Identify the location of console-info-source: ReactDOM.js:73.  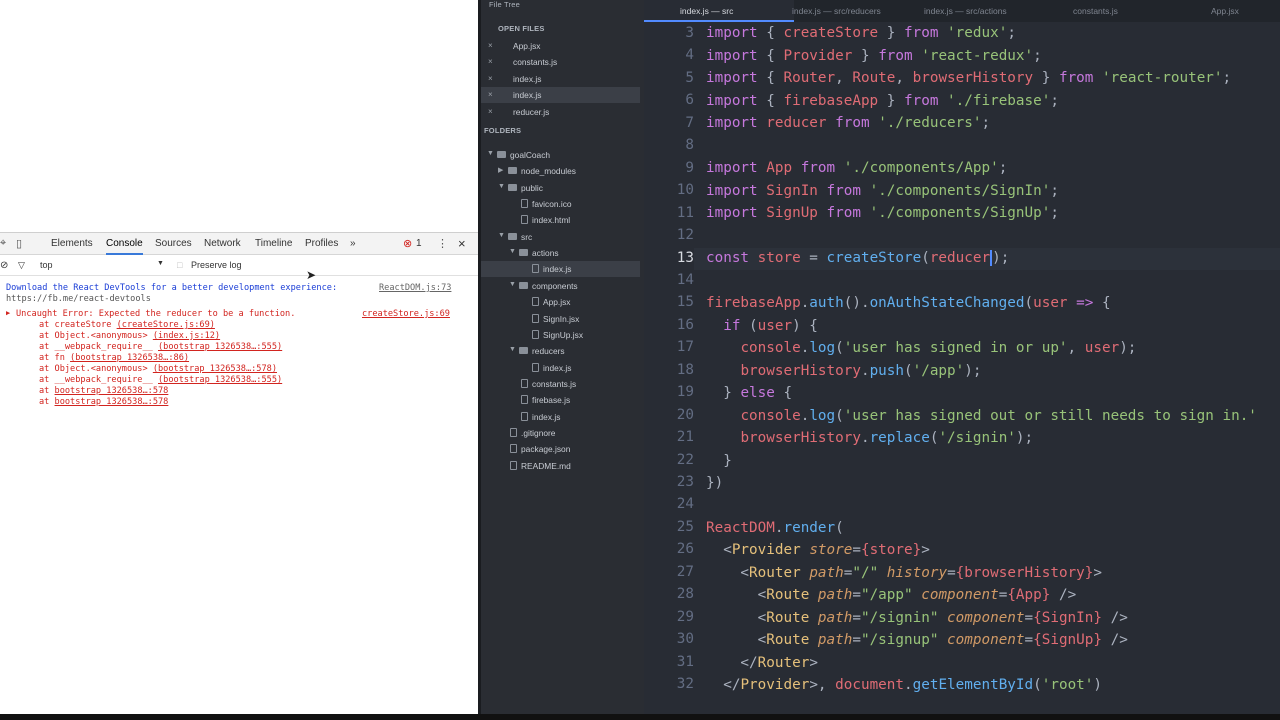
(415, 288).